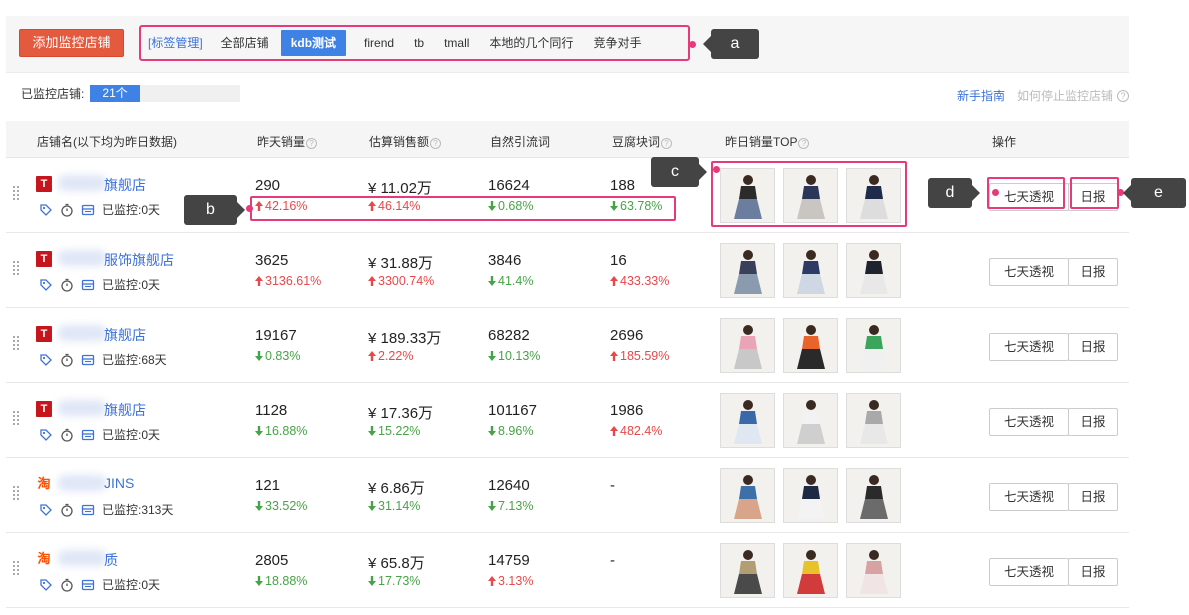 The image size is (1189, 615). I want to click on sales-change: 18.88%, so click(281, 581).